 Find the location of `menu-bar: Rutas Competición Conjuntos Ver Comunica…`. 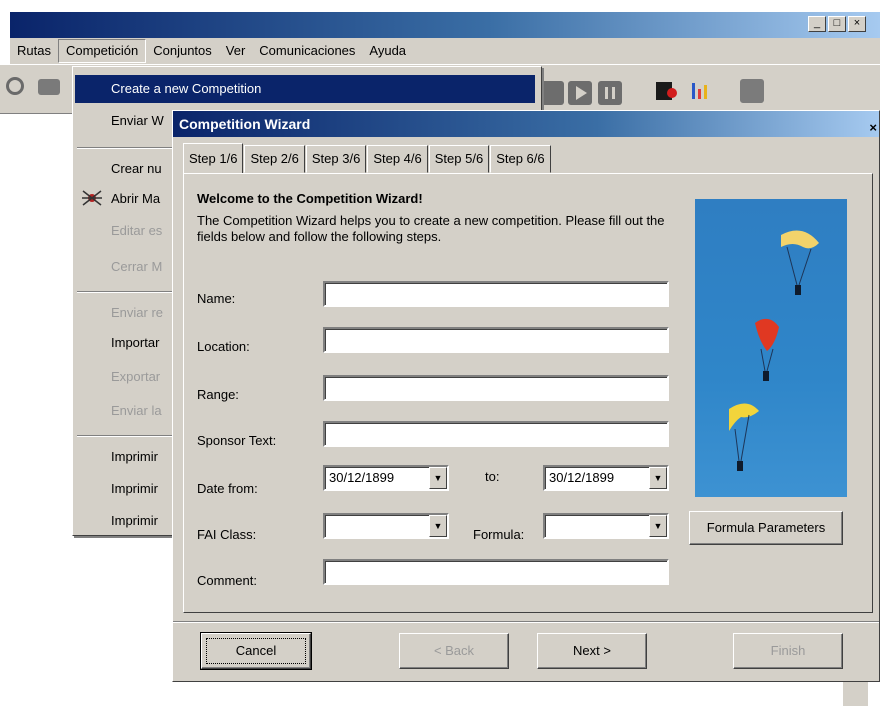

menu-bar: Rutas Competición Conjuntos Ver Comunica… is located at coordinates (445, 51).